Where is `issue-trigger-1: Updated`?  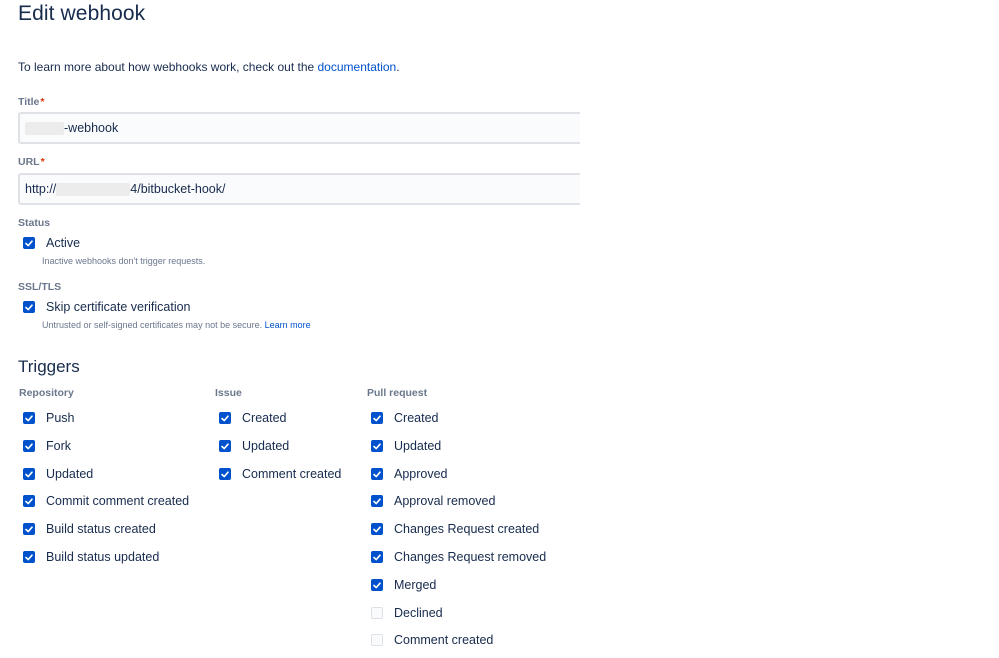
issue-trigger-1: Updated is located at coordinates (251, 446).